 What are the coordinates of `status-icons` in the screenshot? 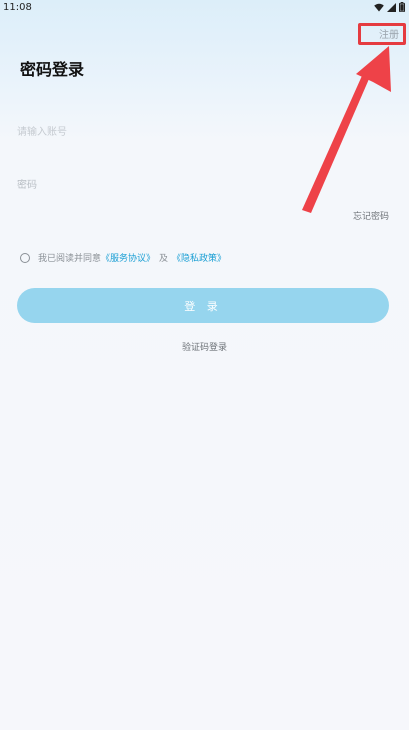 It's located at (389, 7).